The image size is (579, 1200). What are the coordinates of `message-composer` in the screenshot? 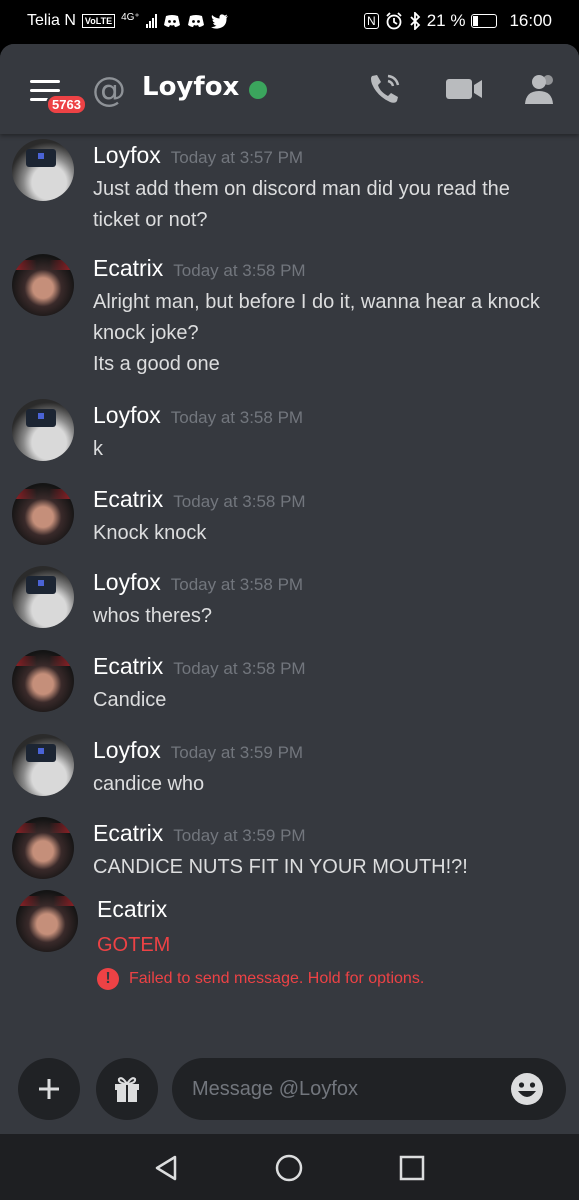 It's located at (289, 1094).